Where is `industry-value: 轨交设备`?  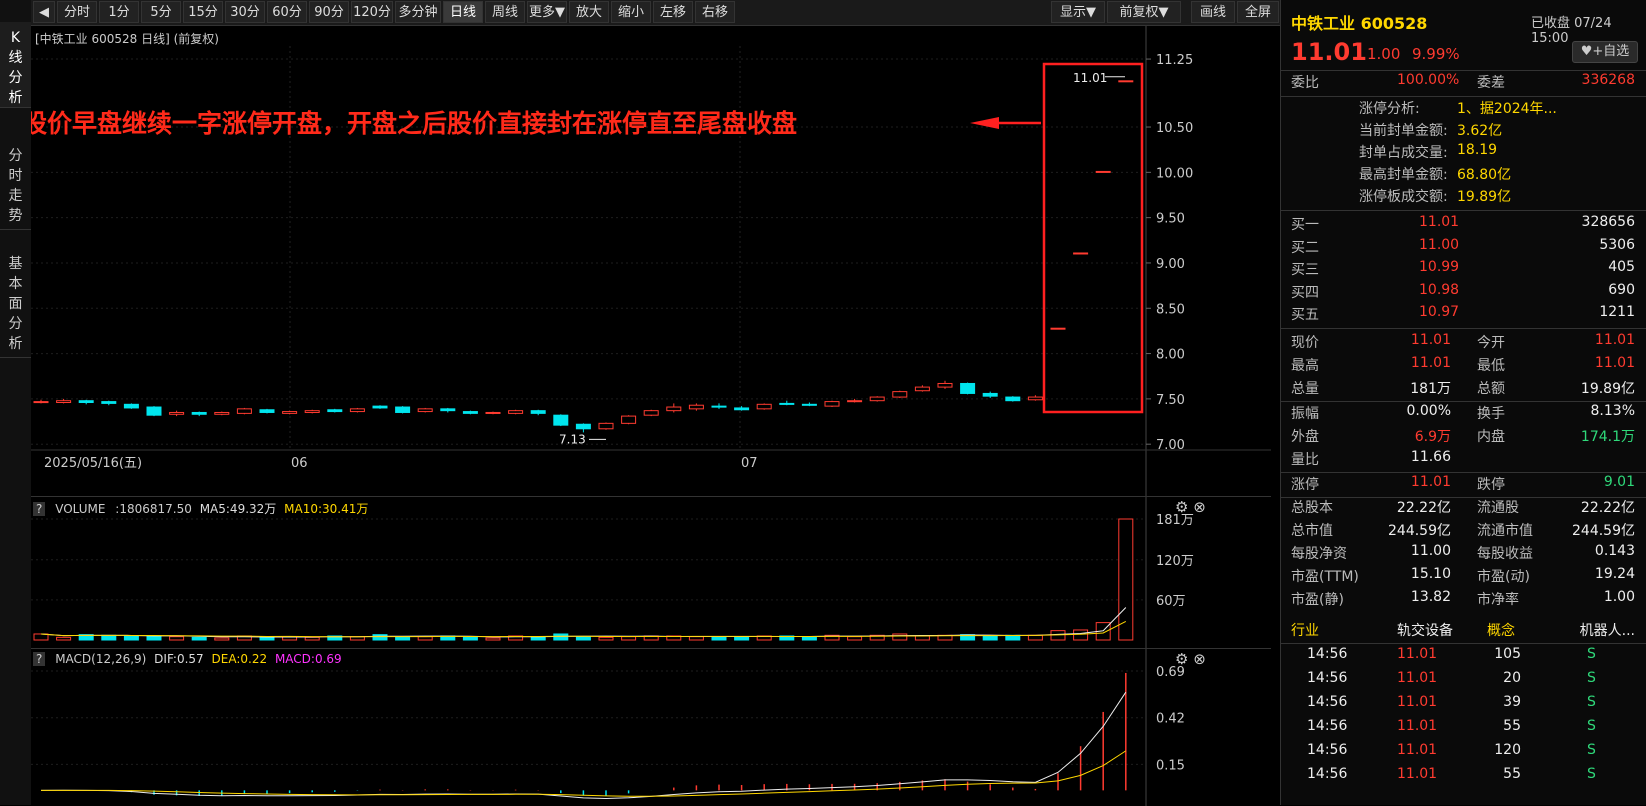
industry-value: 轨交设备 is located at coordinates (1425, 630).